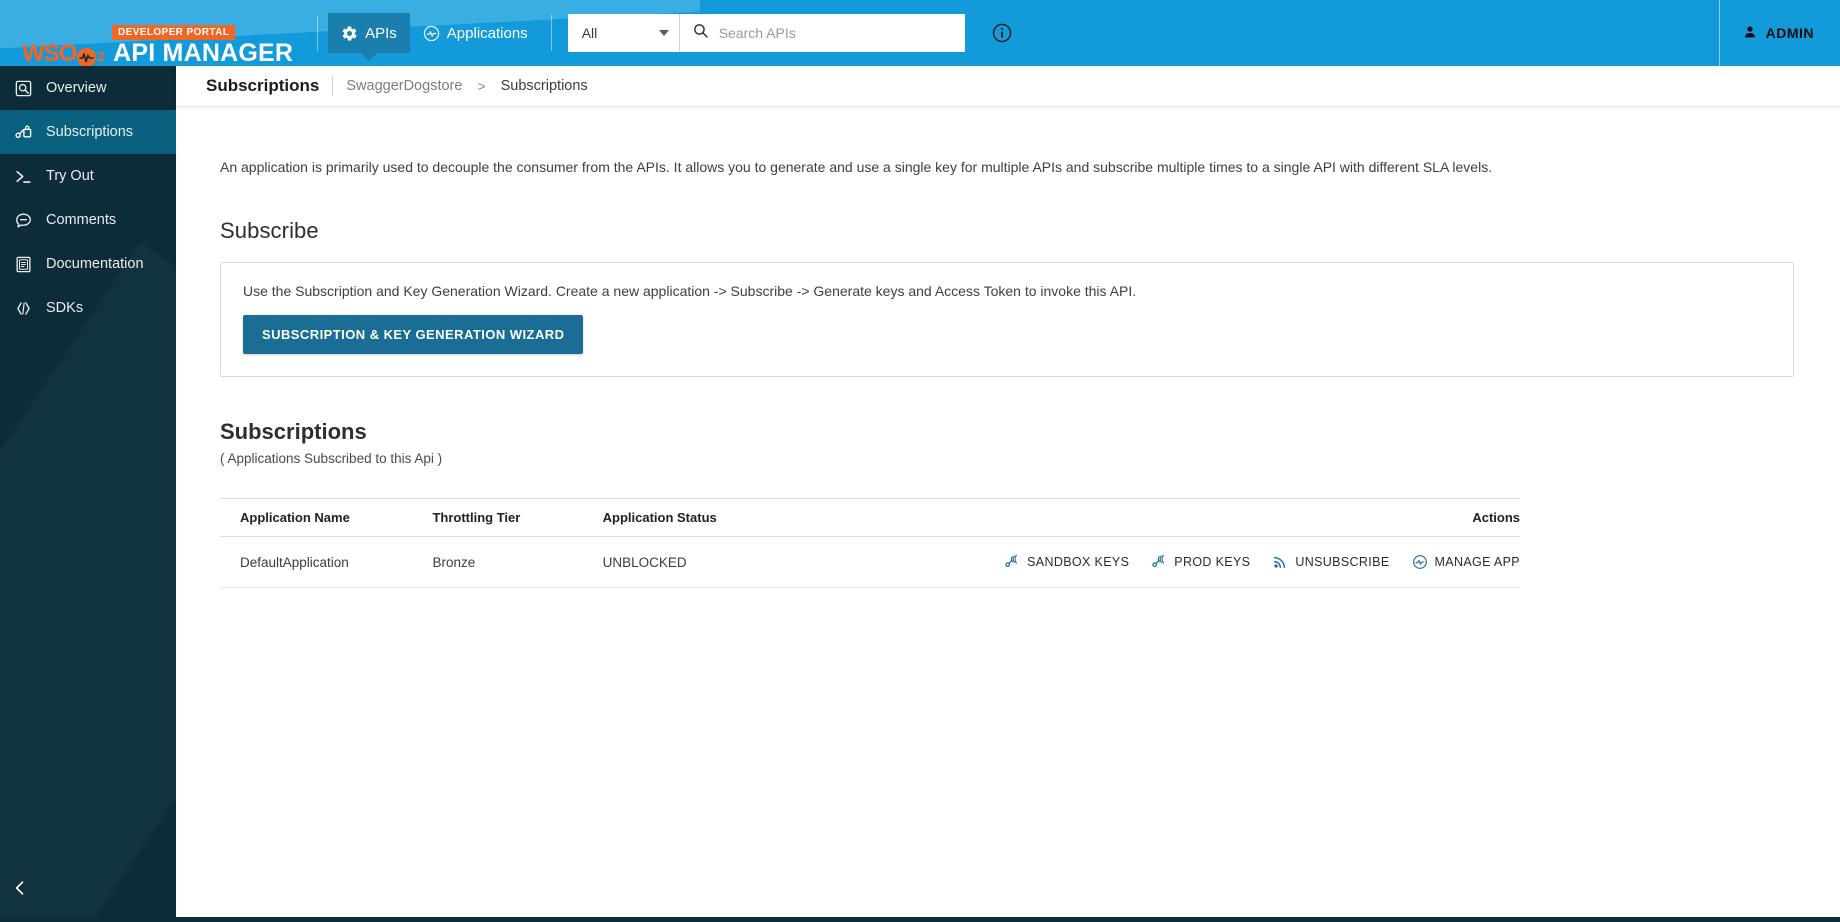 The width and height of the screenshot is (1840, 922). I want to click on sidebar-collapse-button, so click(88, 890).